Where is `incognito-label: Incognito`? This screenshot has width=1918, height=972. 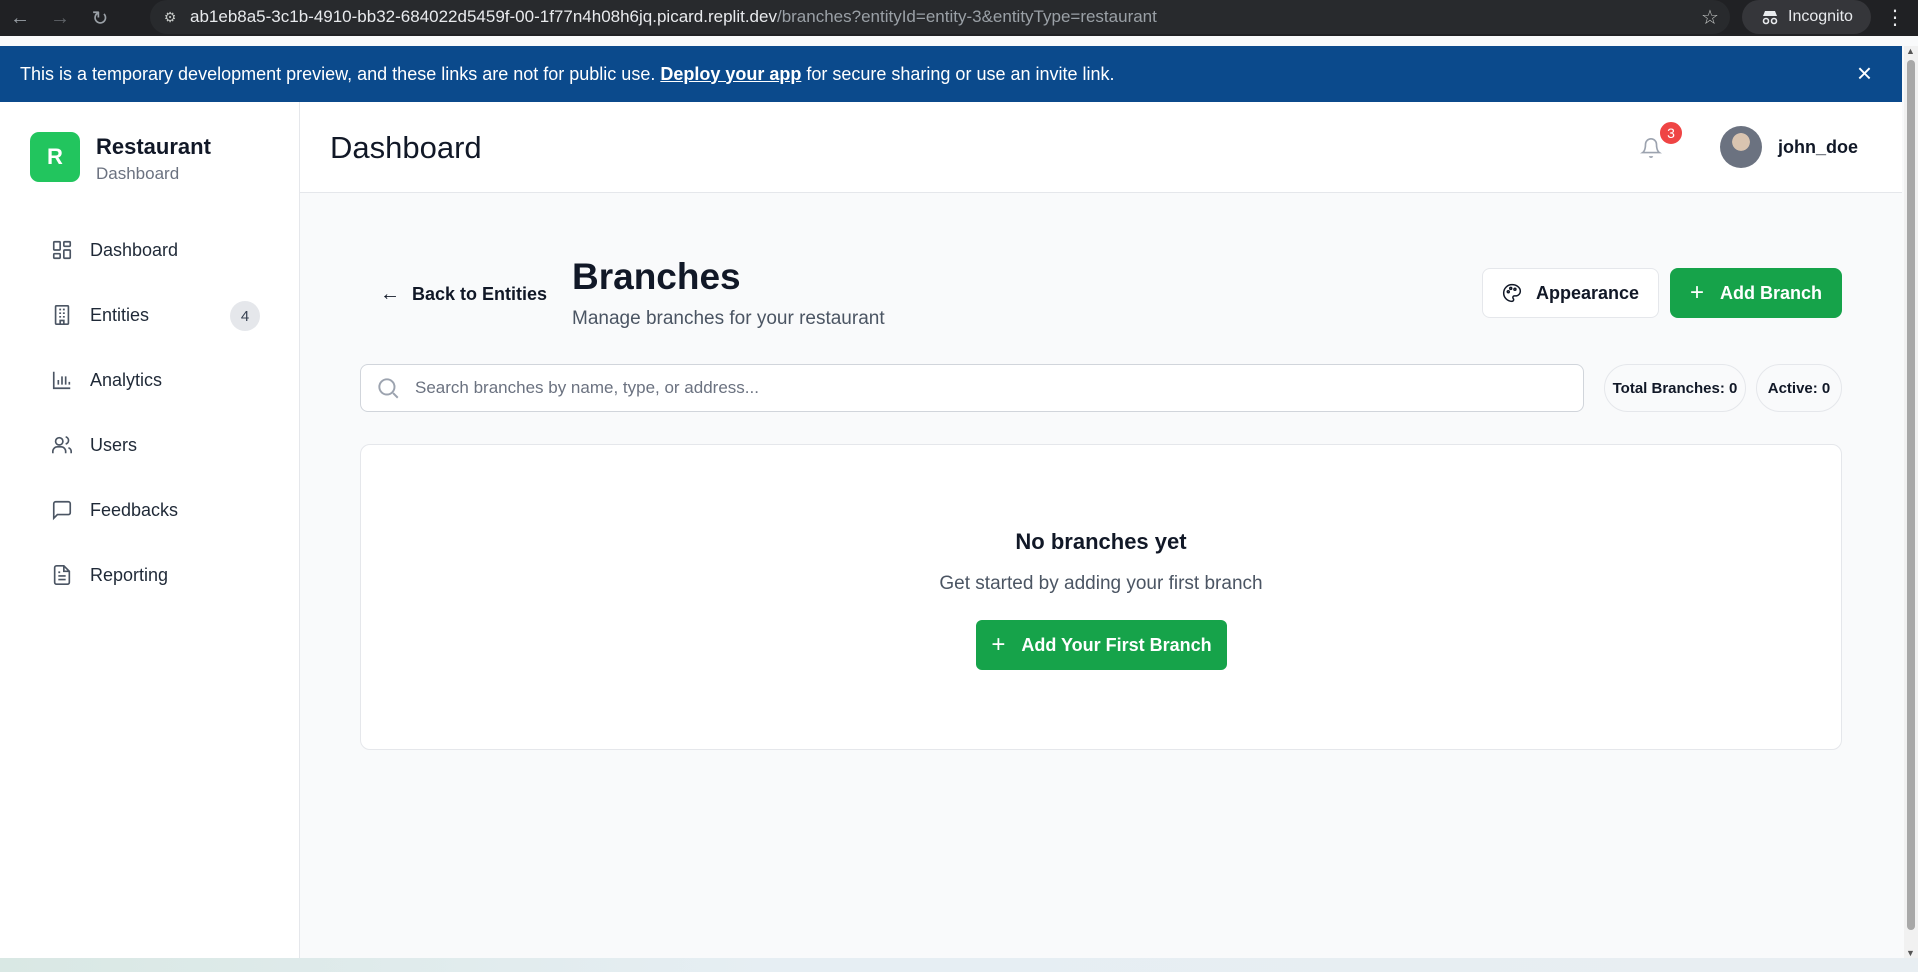 incognito-label: Incognito is located at coordinates (1820, 16).